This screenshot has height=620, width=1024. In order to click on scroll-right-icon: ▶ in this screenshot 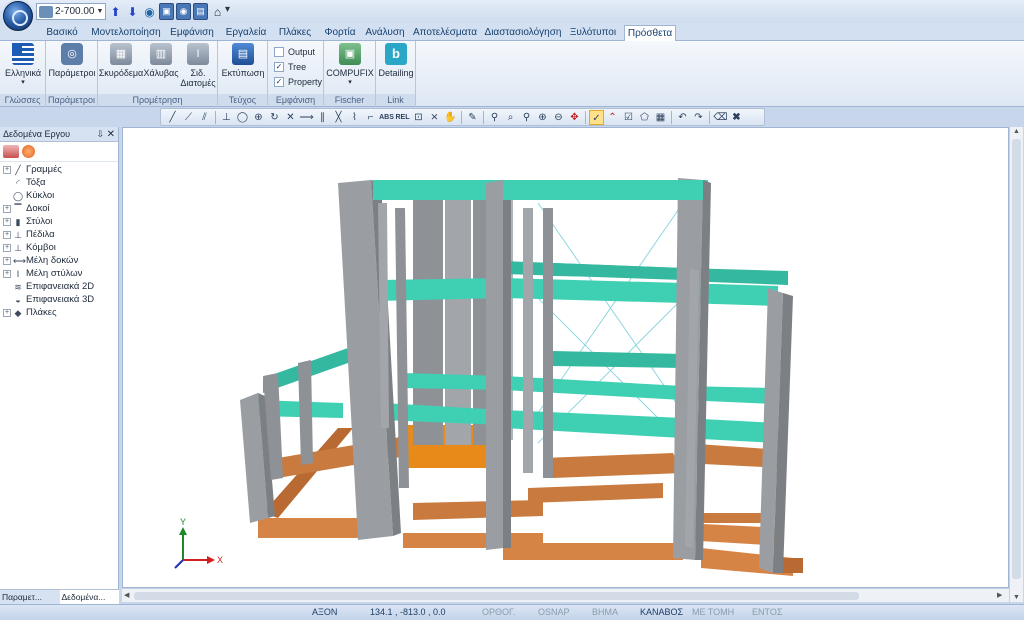, I will do `click(999, 595)`.